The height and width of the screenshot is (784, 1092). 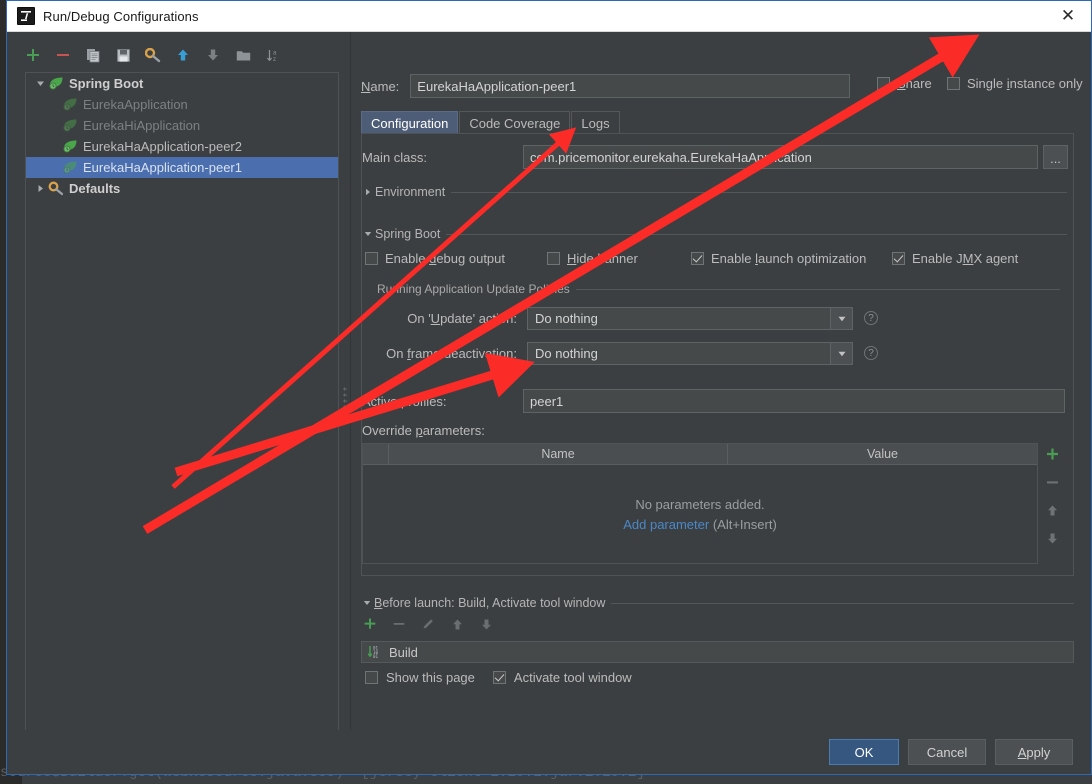 I want to click on table-header-name: Name, so click(x=558, y=454).